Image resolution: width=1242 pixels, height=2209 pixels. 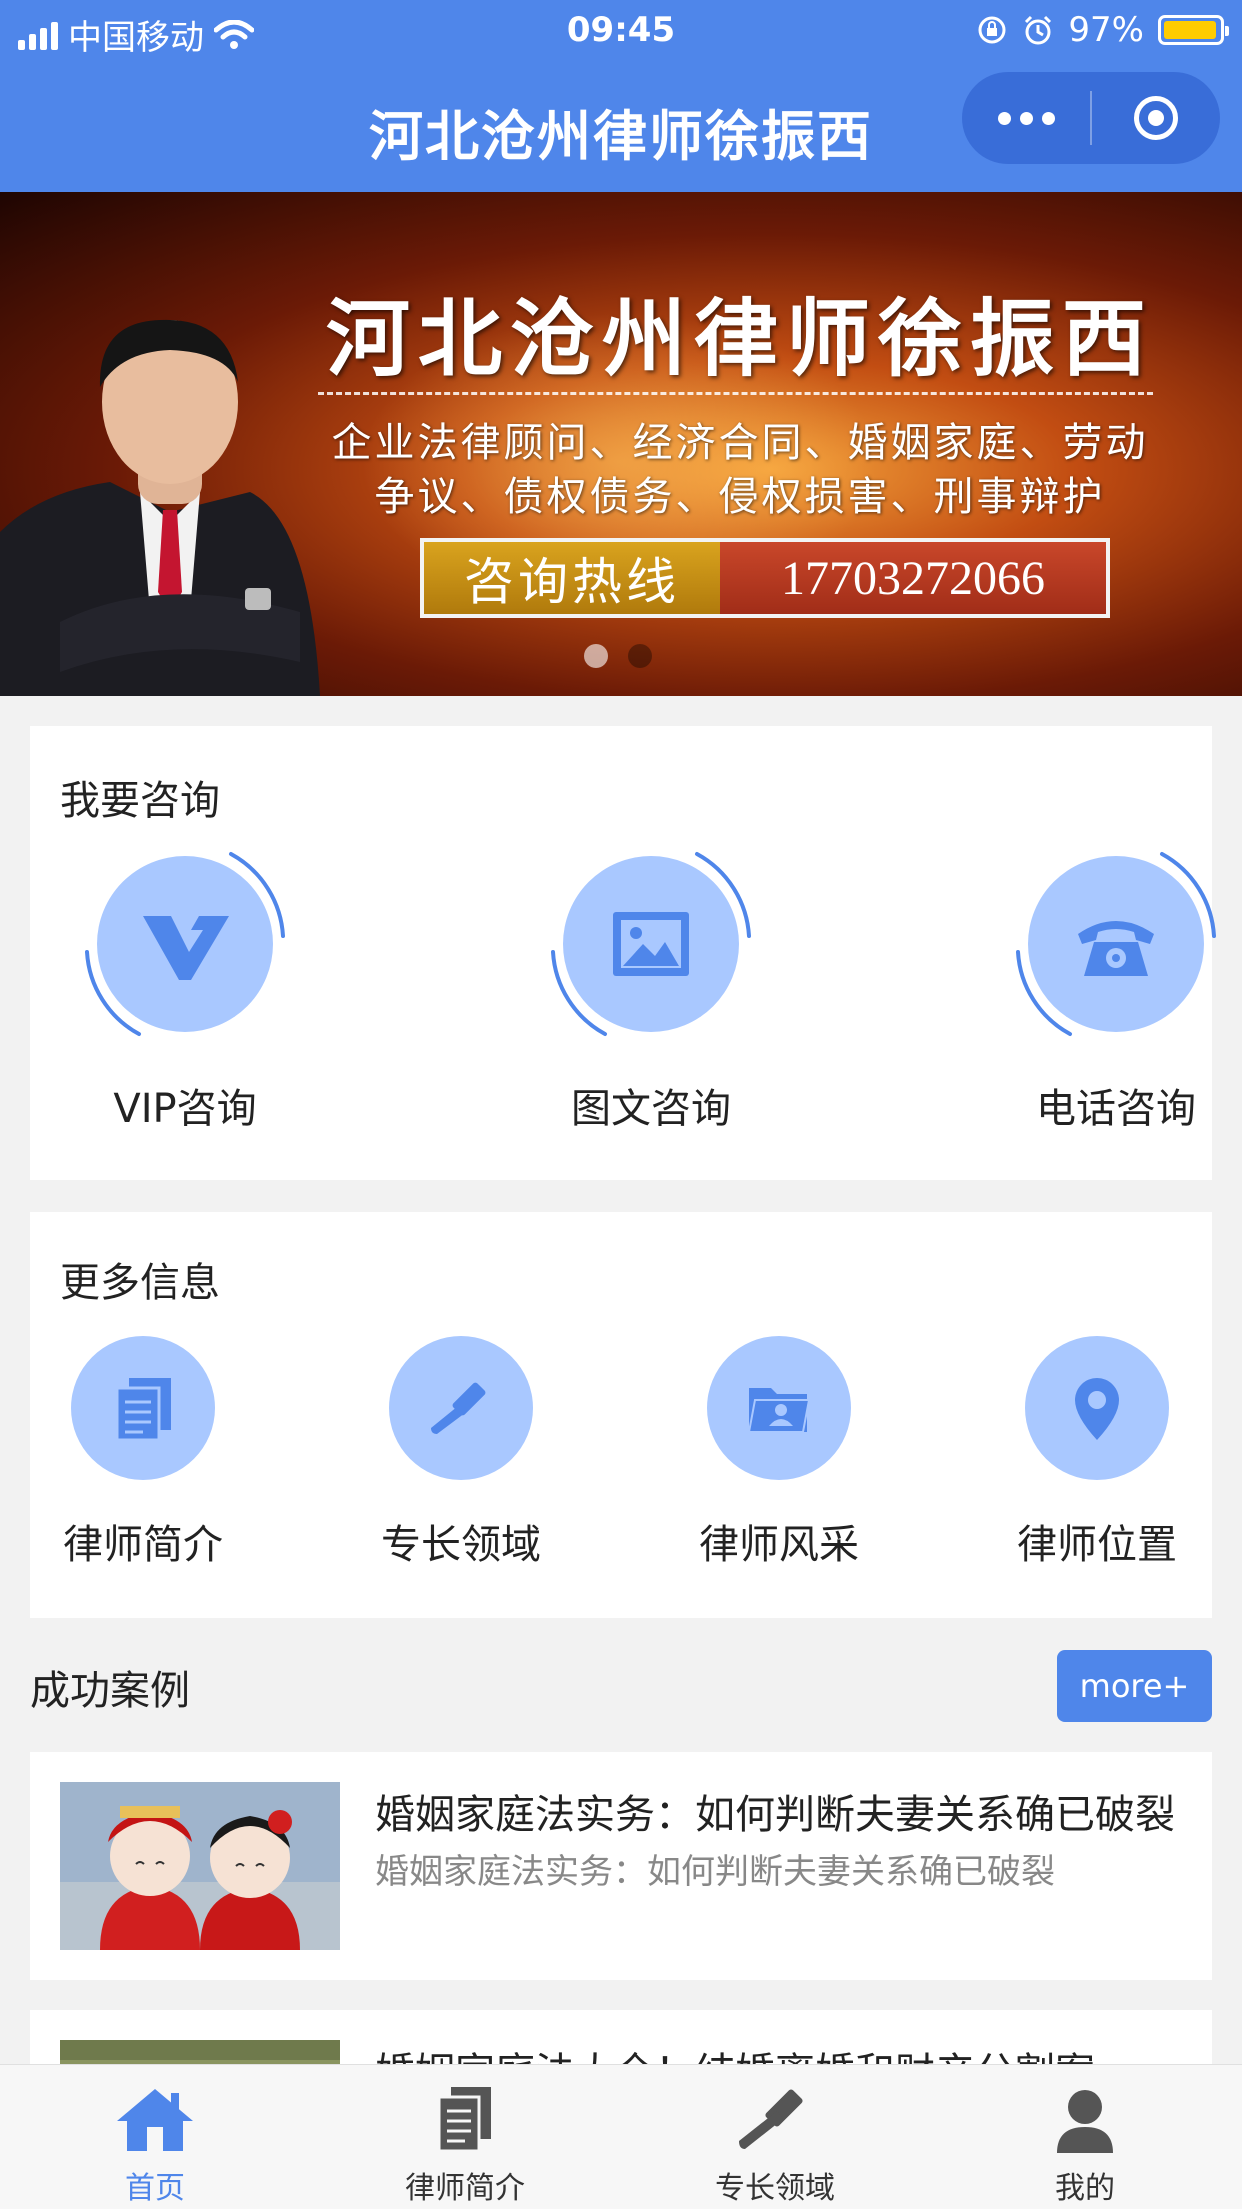 I want to click on lawyer-intro-button: 律师简介, so click(x=143, y=1453).